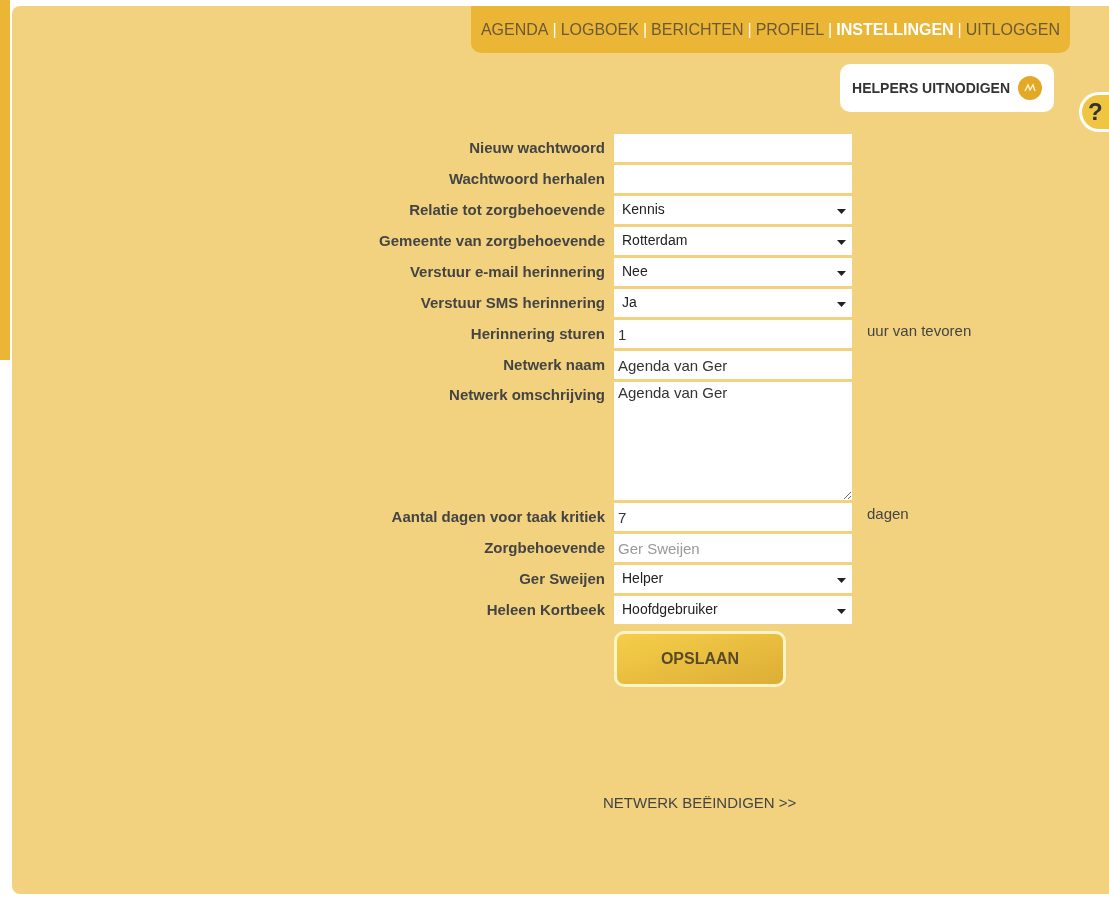 This screenshot has width=1109, height=897. What do you see at coordinates (700, 659) in the screenshot?
I see `save-button: OPSLAAN` at bounding box center [700, 659].